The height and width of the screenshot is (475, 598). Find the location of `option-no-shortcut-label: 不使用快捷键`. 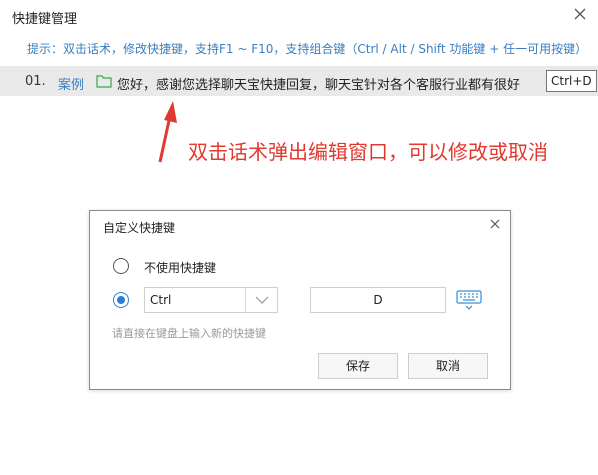

option-no-shortcut-label: 不使用快捷键 is located at coordinates (180, 268).